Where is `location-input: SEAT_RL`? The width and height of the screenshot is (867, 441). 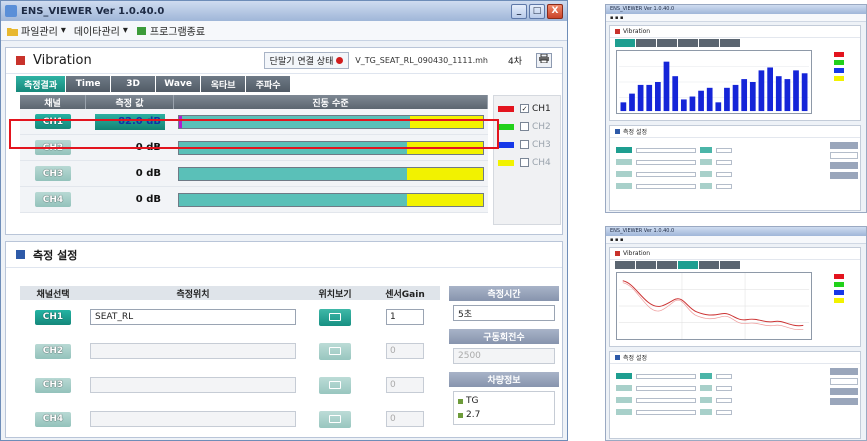 location-input: SEAT_RL is located at coordinates (193, 317).